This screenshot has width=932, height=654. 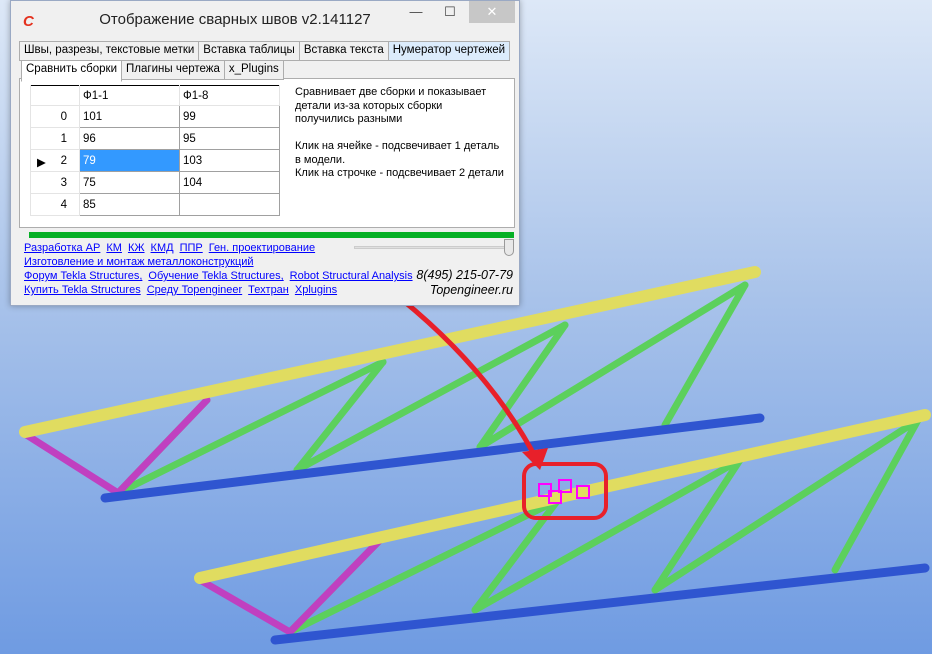 I want to click on link: Обучение Tekla Structures,, so click(x=215, y=276).